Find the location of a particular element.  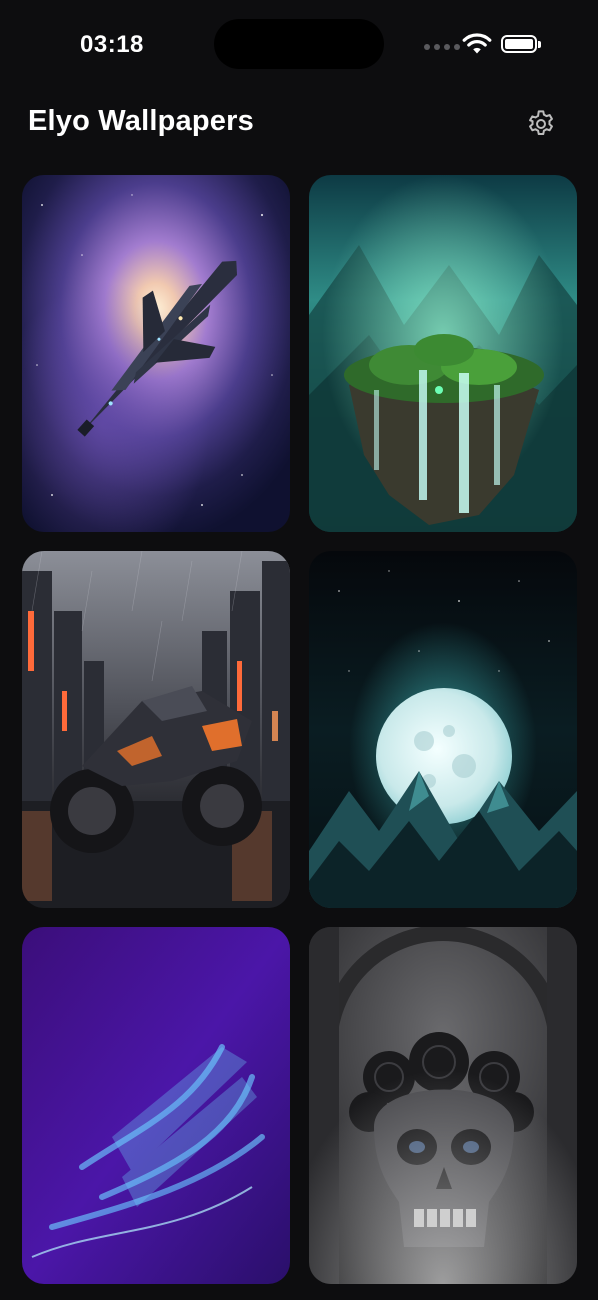

gear-icon is located at coordinates (541, 122).